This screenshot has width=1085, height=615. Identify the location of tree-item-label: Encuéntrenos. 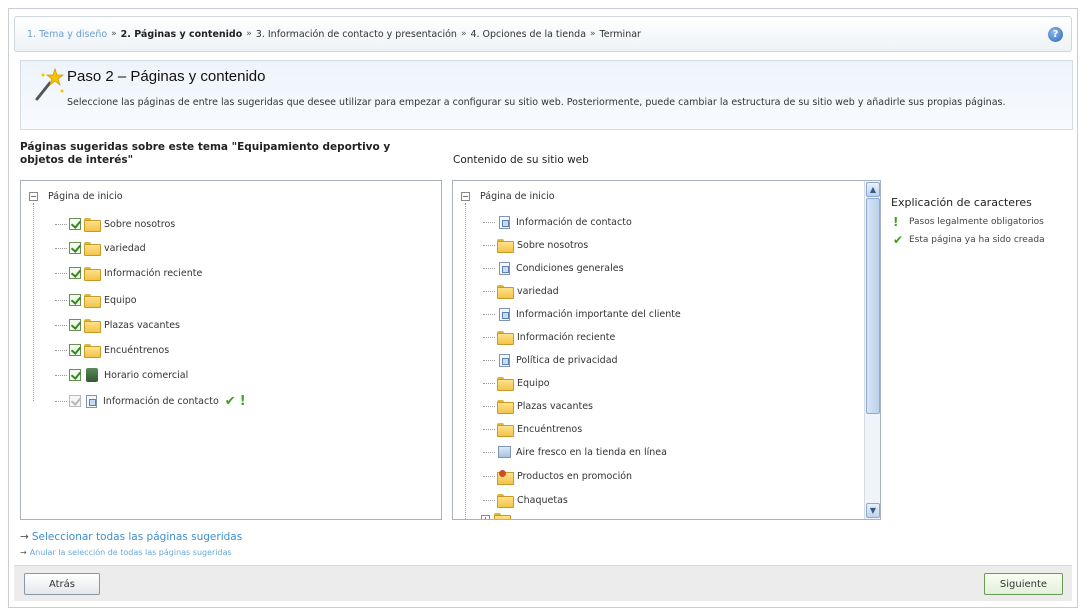
(137, 350).